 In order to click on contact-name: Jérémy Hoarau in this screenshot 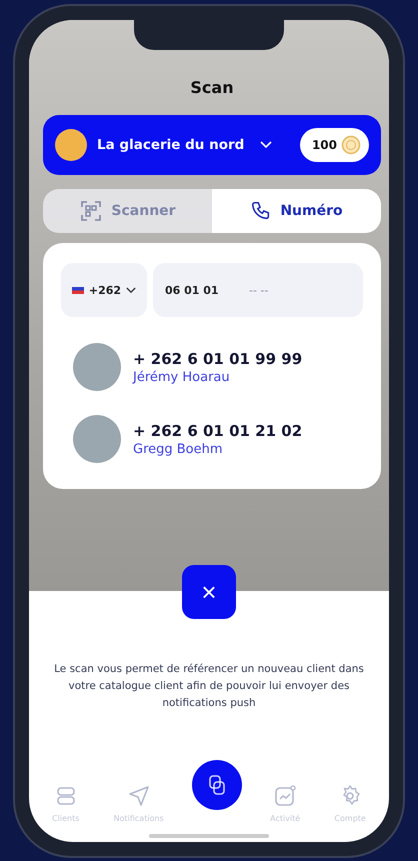, I will do `click(182, 377)`.